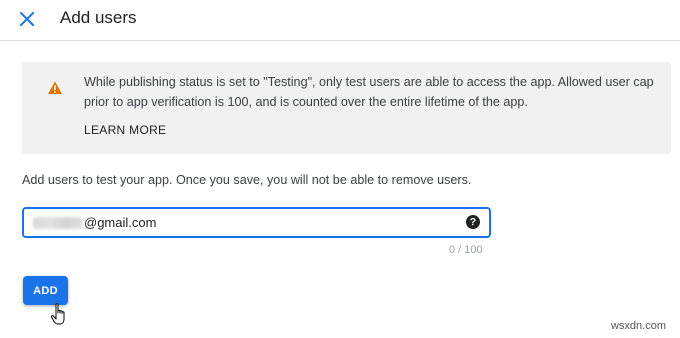 This screenshot has height=338, width=680. Describe the element at coordinates (473, 222) in the screenshot. I see `help-icon: ?` at that location.